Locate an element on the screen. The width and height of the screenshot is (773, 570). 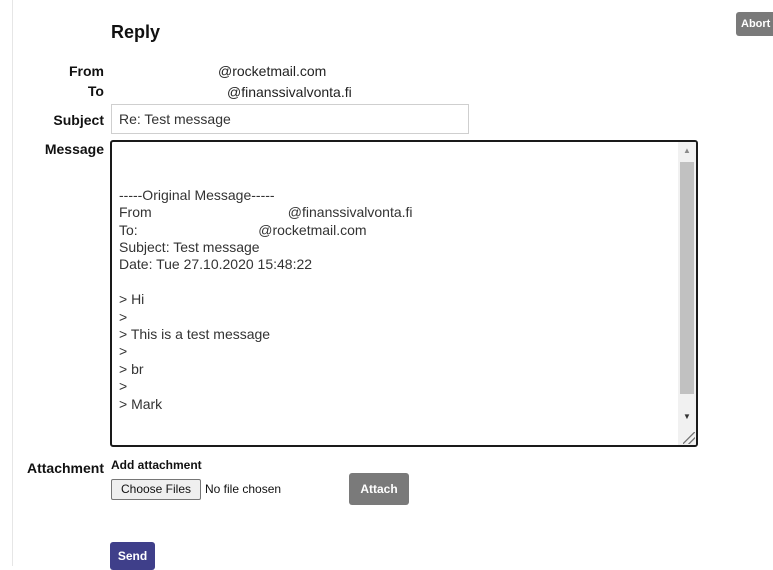
left-divider is located at coordinates (12, 283).